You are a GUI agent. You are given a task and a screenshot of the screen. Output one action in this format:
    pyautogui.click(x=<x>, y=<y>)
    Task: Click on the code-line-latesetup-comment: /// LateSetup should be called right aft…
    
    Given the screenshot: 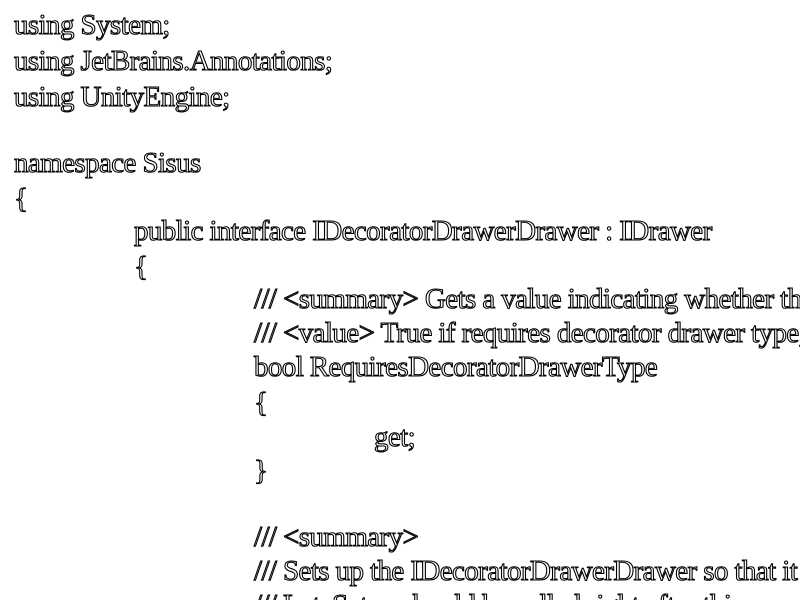 What is the action you would take?
    pyautogui.click(x=501, y=594)
    